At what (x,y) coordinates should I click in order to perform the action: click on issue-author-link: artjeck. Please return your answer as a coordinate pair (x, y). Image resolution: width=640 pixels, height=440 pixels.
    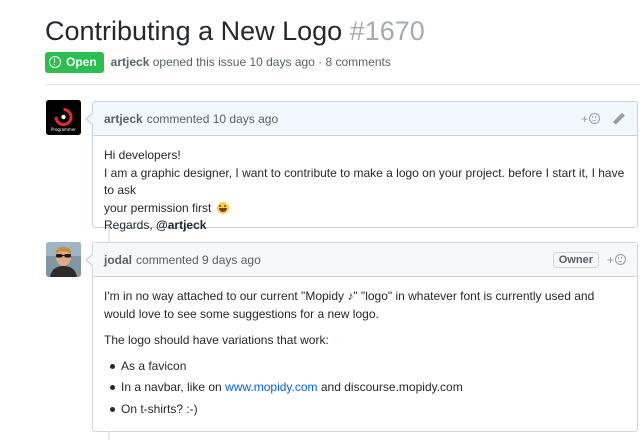
    Looking at the image, I should click on (130, 62).